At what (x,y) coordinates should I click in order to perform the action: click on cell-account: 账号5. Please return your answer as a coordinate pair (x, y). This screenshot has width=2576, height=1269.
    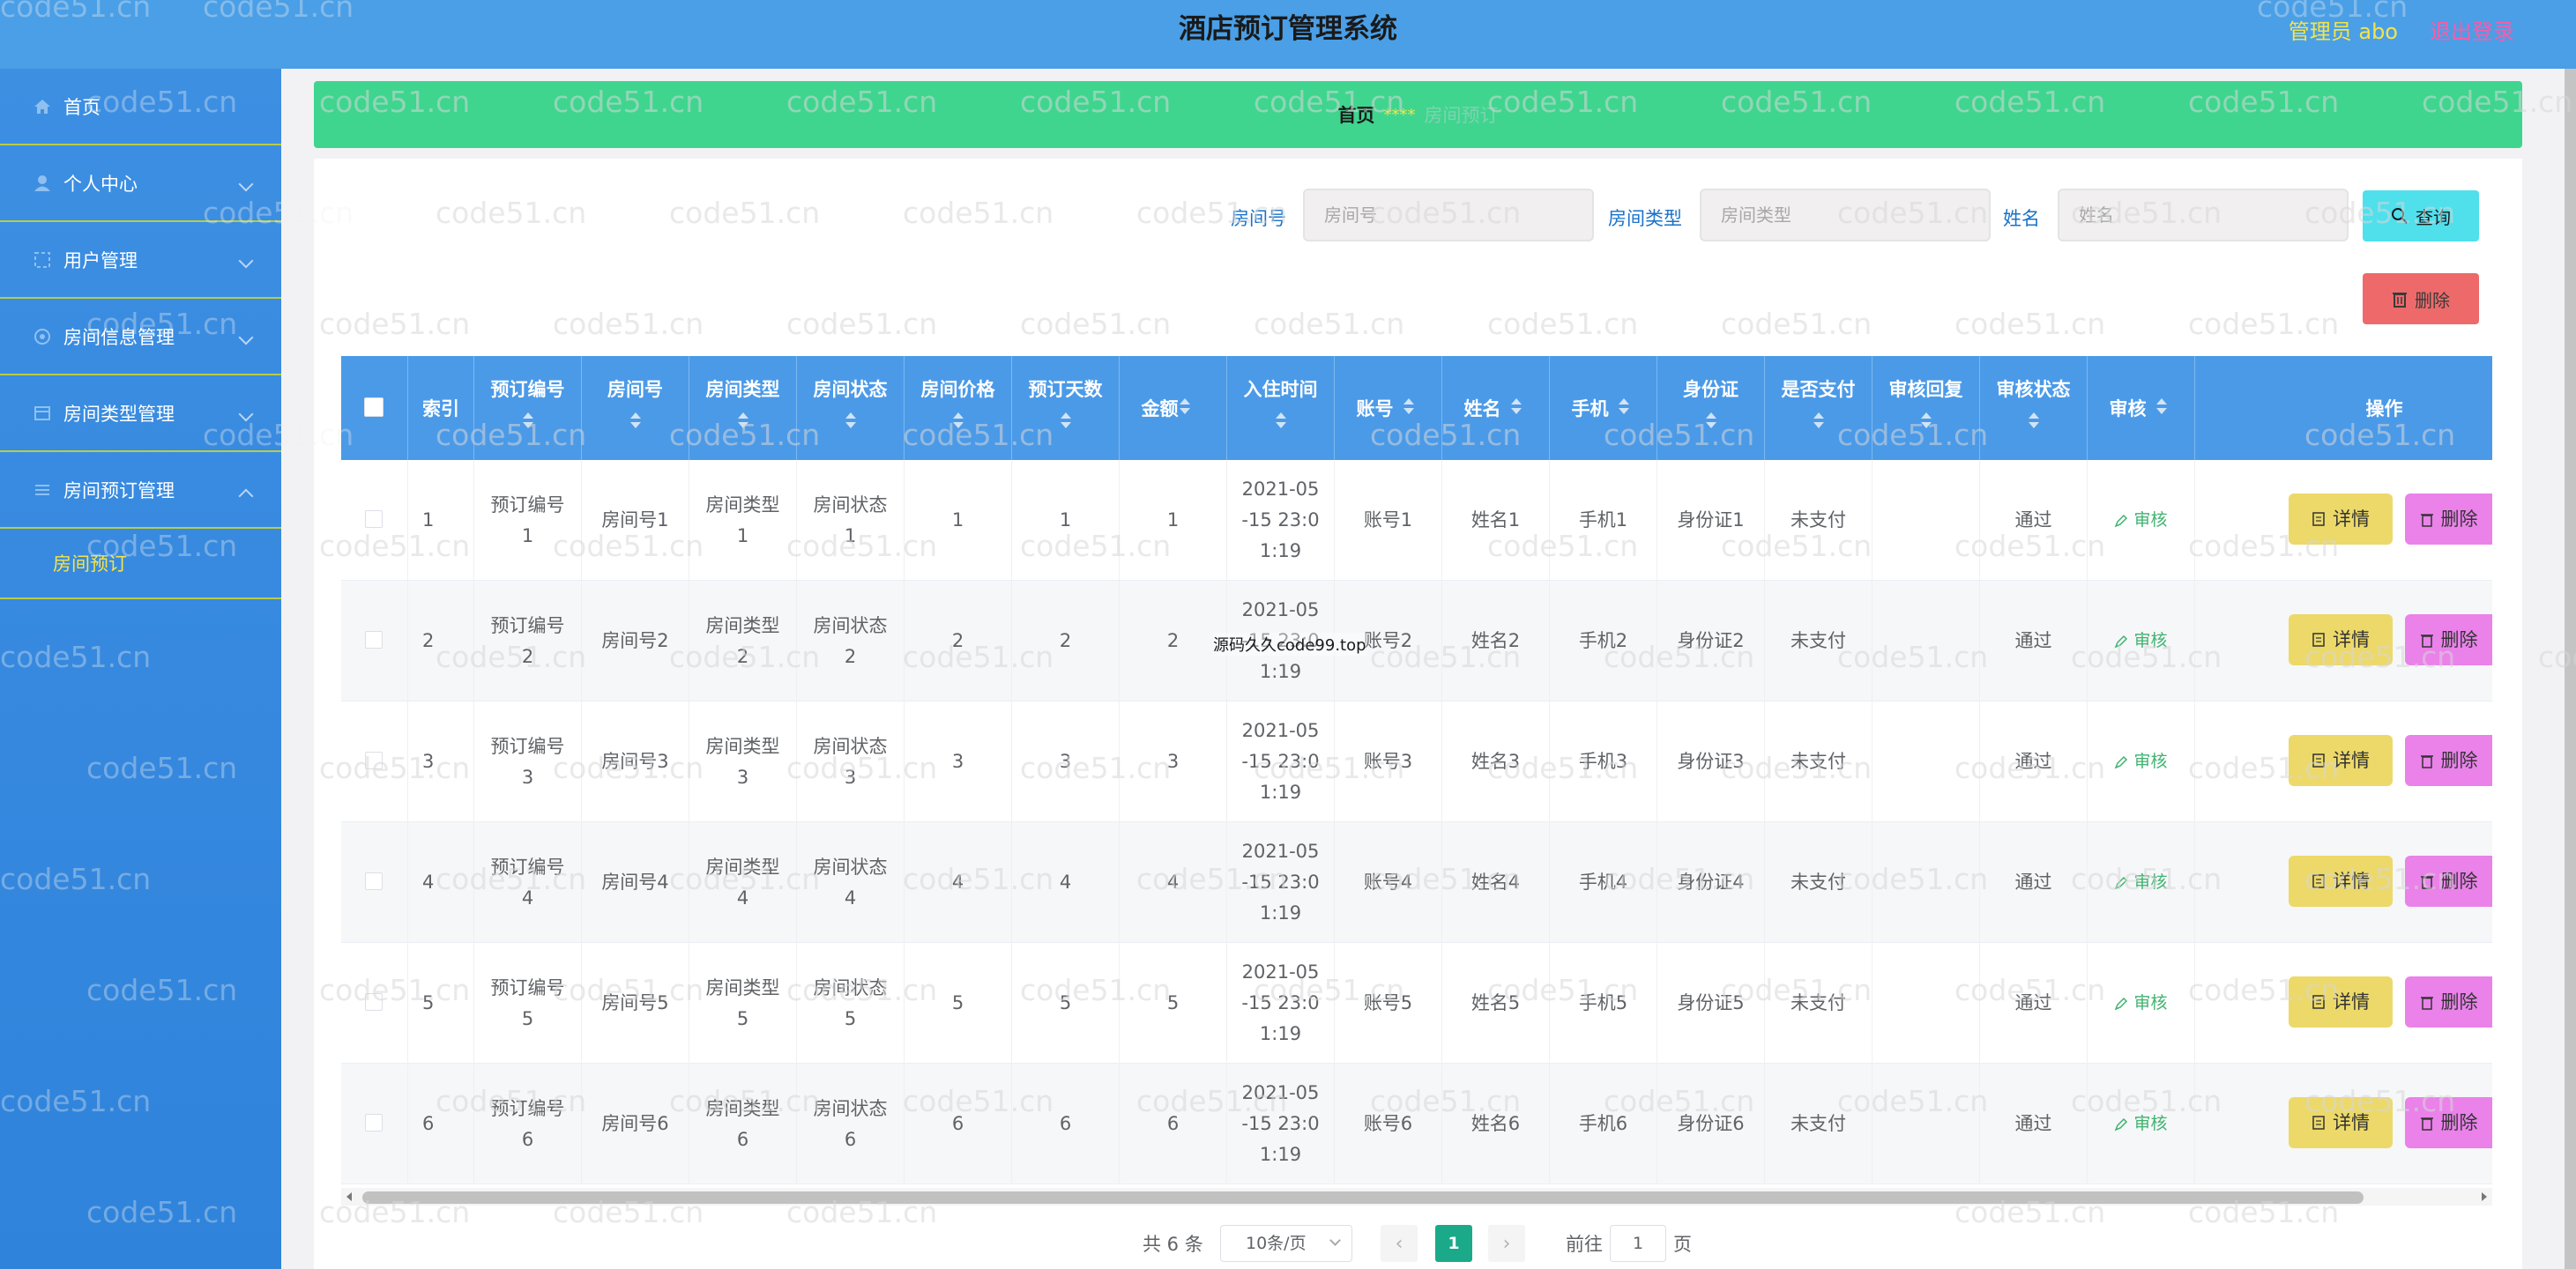
    Looking at the image, I should click on (1389, 1004).